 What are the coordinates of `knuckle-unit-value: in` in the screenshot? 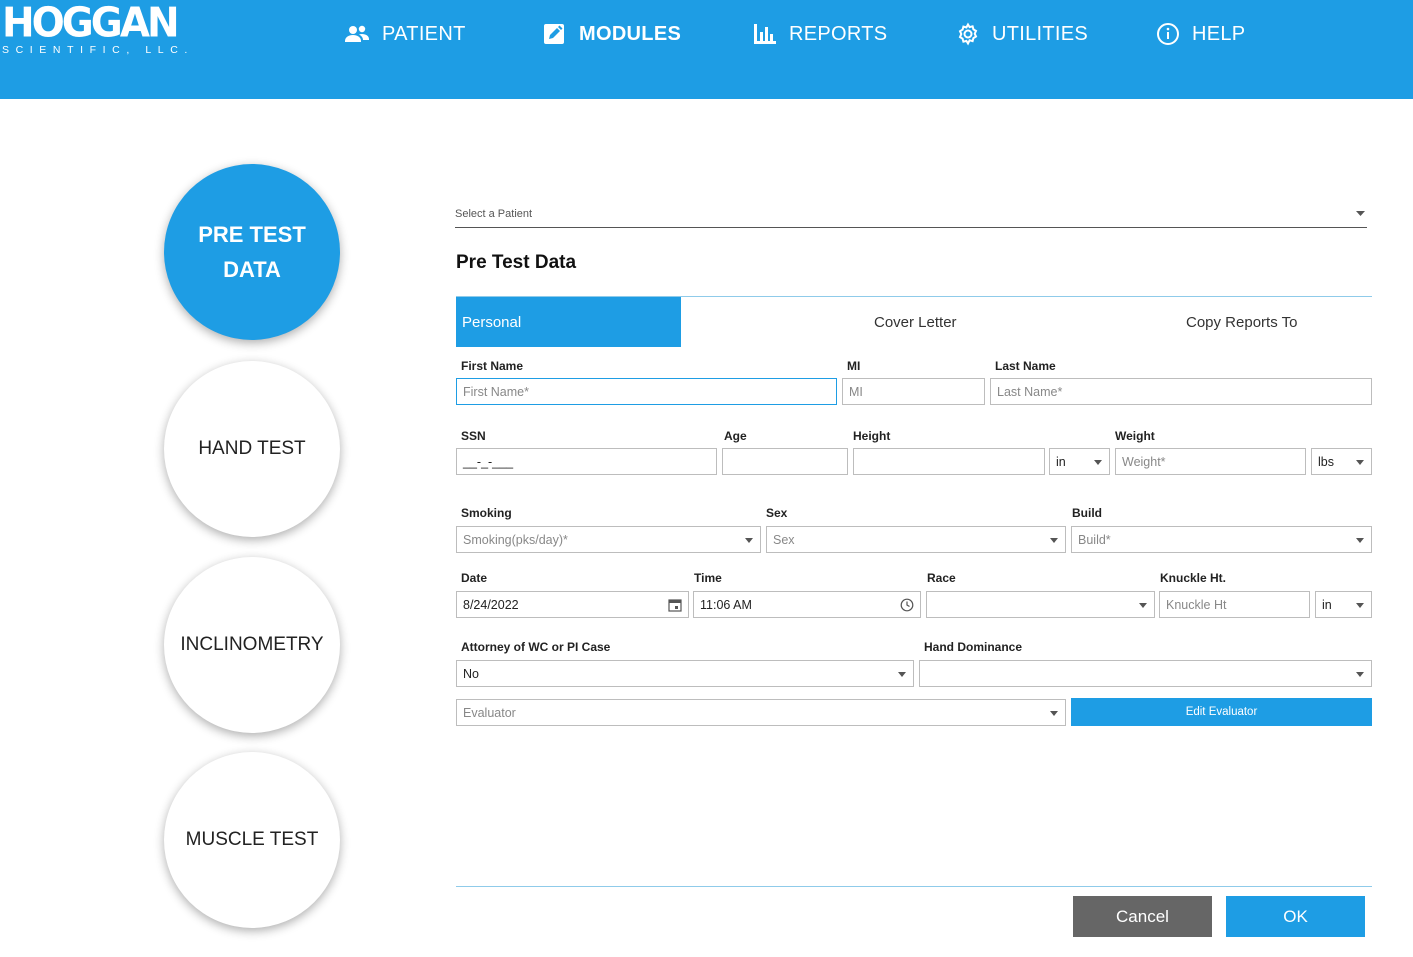 It's located at (1327, 604).